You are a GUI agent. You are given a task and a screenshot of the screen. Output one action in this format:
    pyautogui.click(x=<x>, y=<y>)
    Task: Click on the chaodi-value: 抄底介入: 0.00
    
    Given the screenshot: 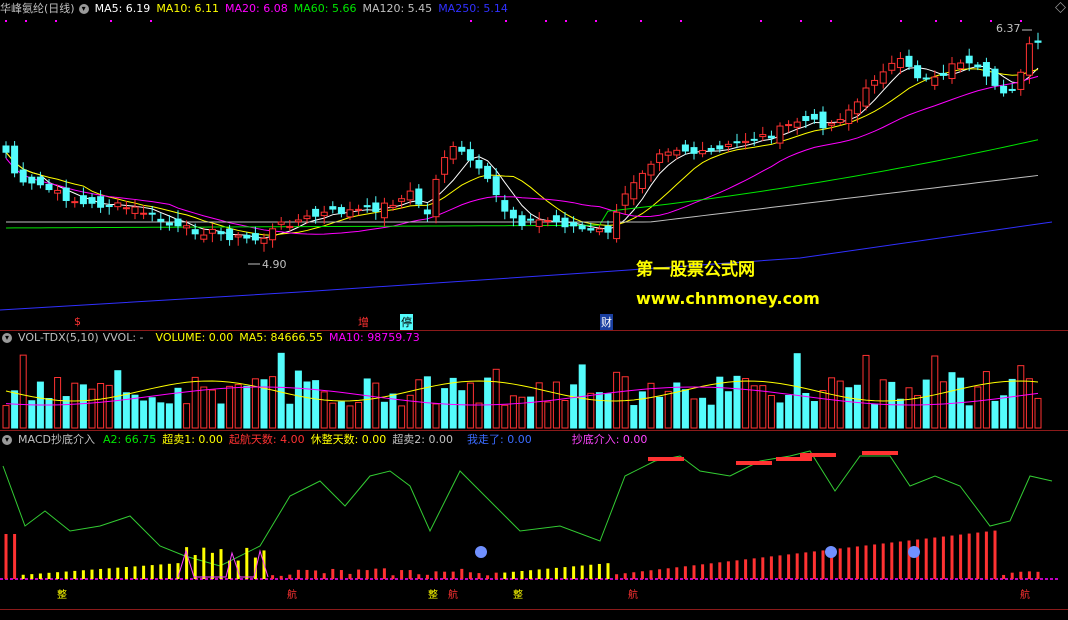 What is the action you would take?
    pyautogui.click(x=609, y=439)
    